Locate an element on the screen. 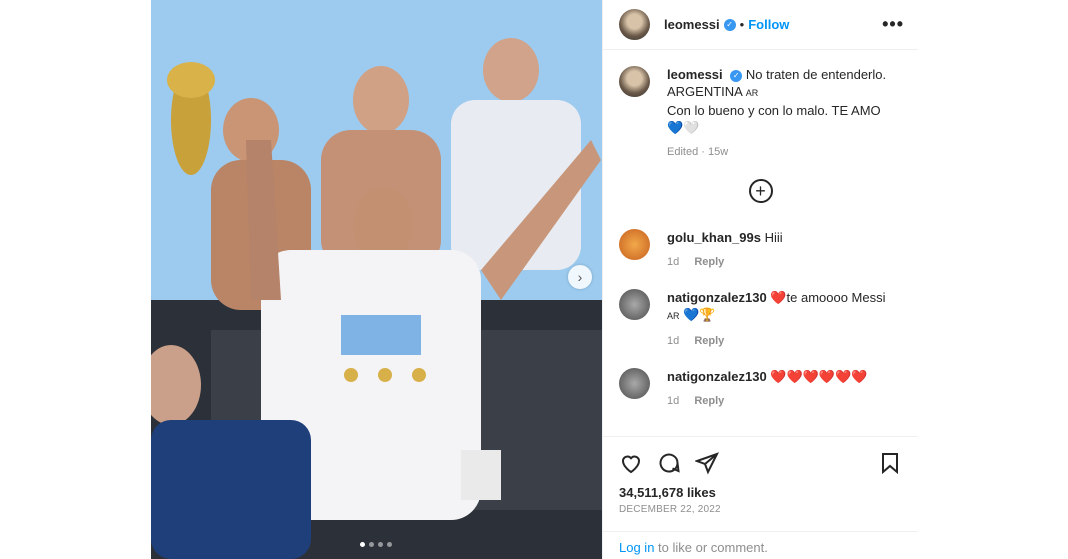 This screenshot has width=1068, height=559. login-link: Log in is located at coordinates (636, 547).